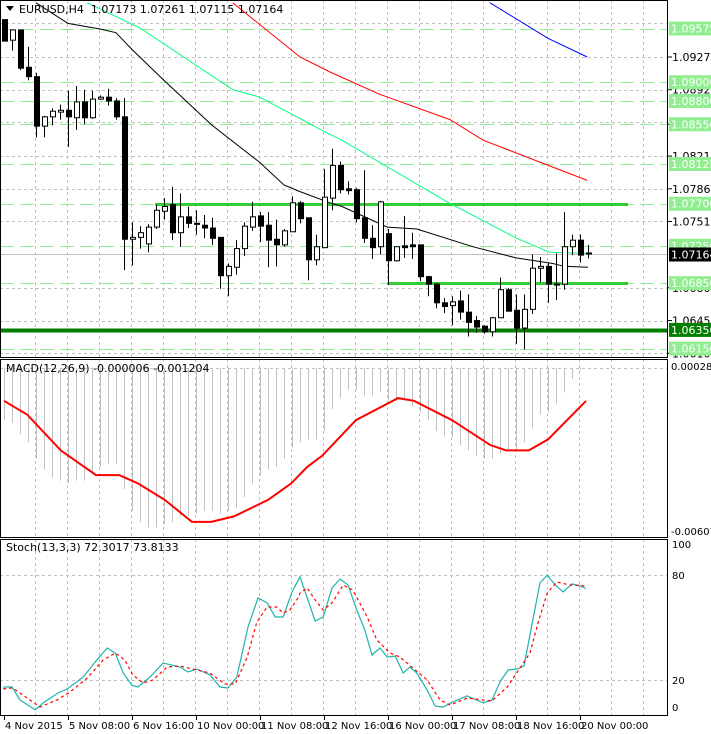 Image resolution: width=711 pixels, height=734 pixels. Describe the element at coordinates (691, 349) in the screenshot. I see `level-price-label: 1.06150` at that location.